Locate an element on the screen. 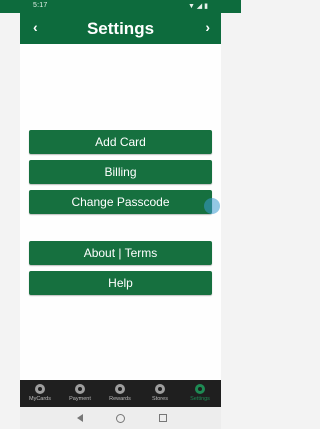 This screenshot has width=320, height=429. forward-arrow-icon: › is located at coordinates (207, 27).